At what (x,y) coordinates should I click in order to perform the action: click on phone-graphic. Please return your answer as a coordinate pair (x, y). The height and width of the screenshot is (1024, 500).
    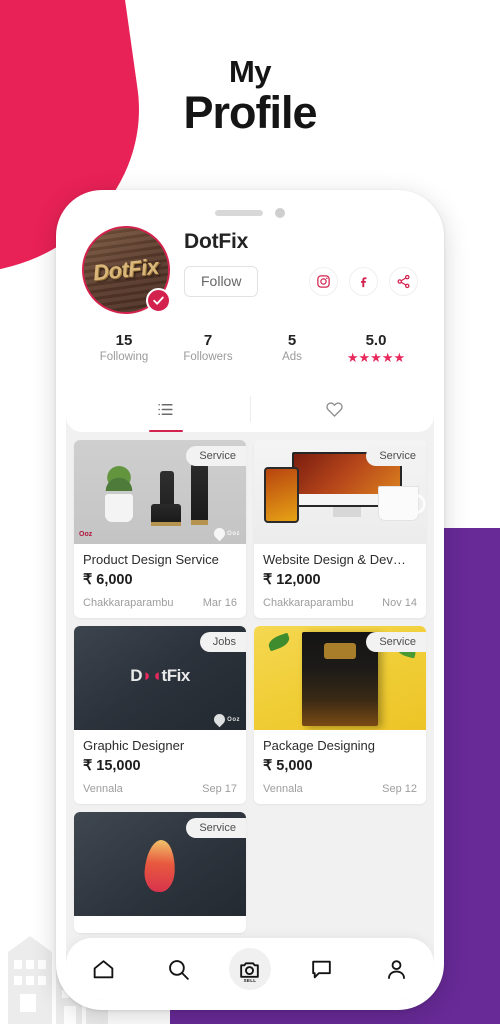
    Looking at the image, I should click on (281, 495).